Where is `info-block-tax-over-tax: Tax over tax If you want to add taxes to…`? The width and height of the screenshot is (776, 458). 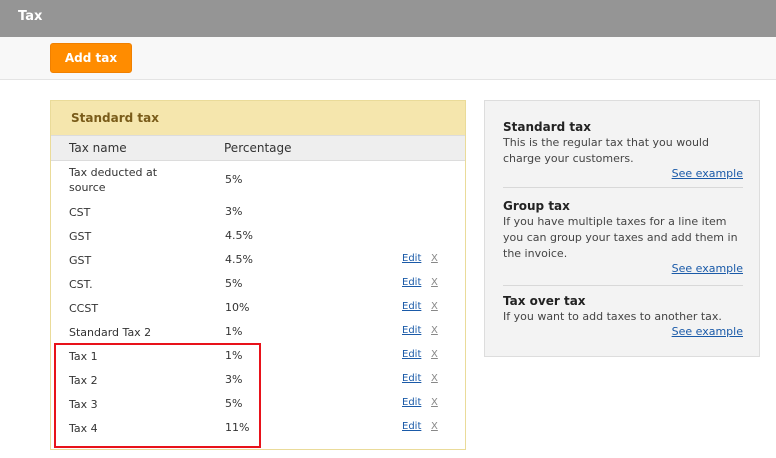 info-block-tax-over-tax: Tax over tax If you want to add taxes to… is located at coordinates (623, 316).